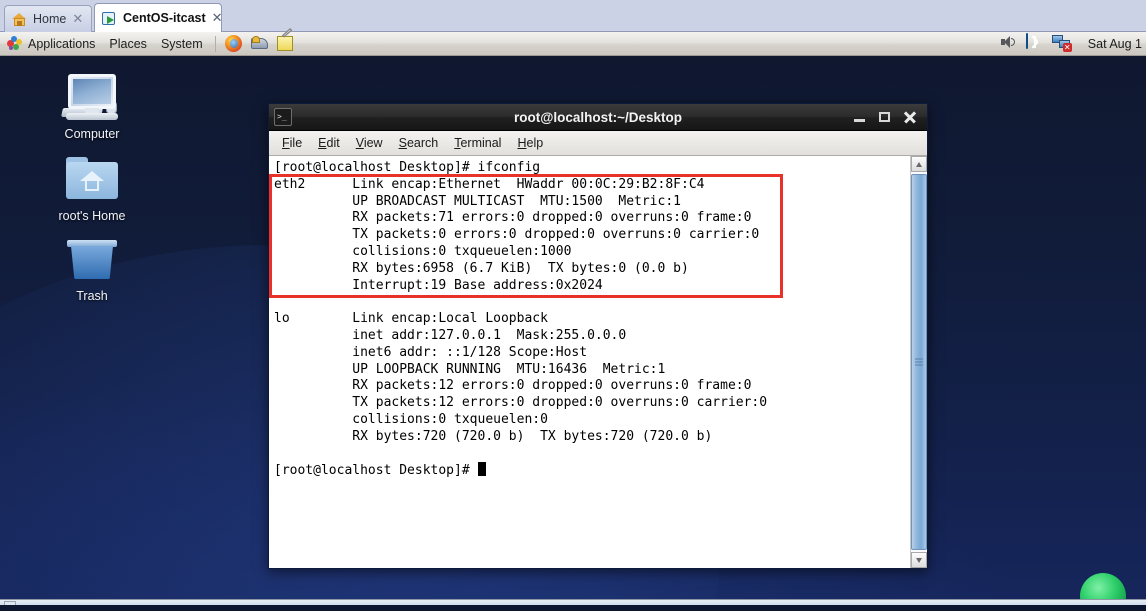 The width and height of the screenshot is (1146, 611). I want to click on terminal-scrollbar, so click(918, 362).